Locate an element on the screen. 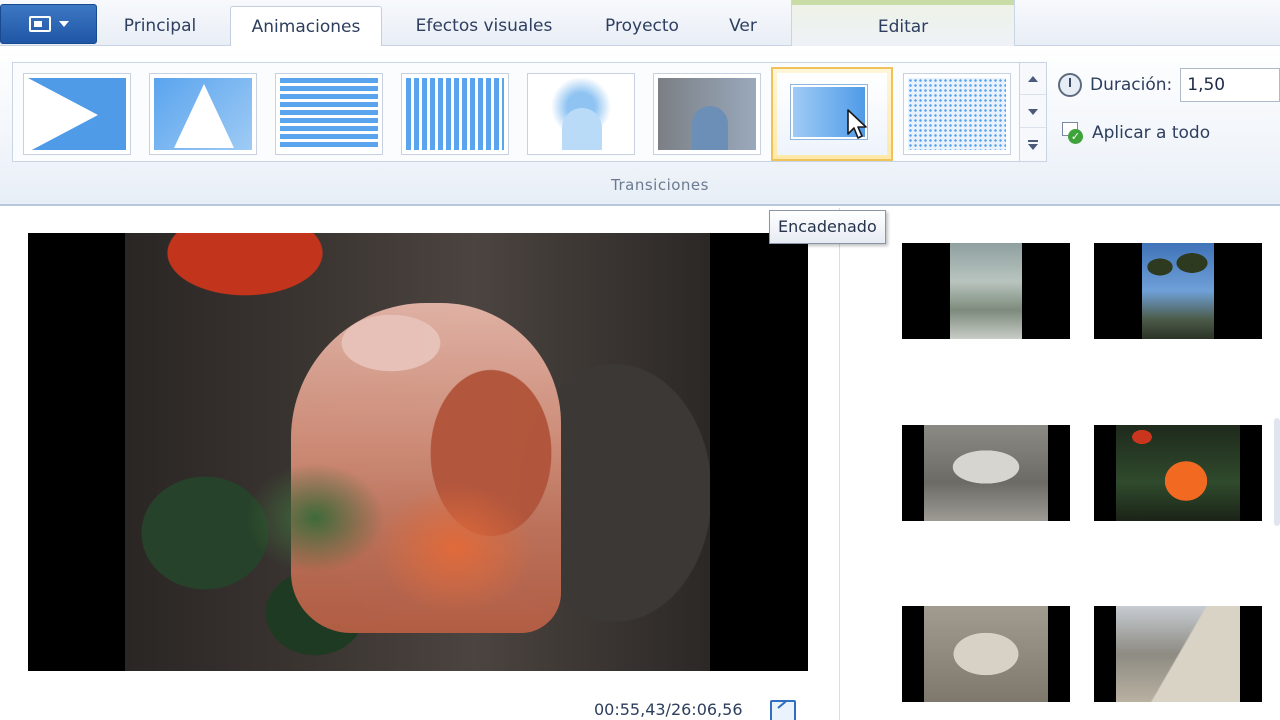  stopwatch-icon is located at coordinates (1070, 85).